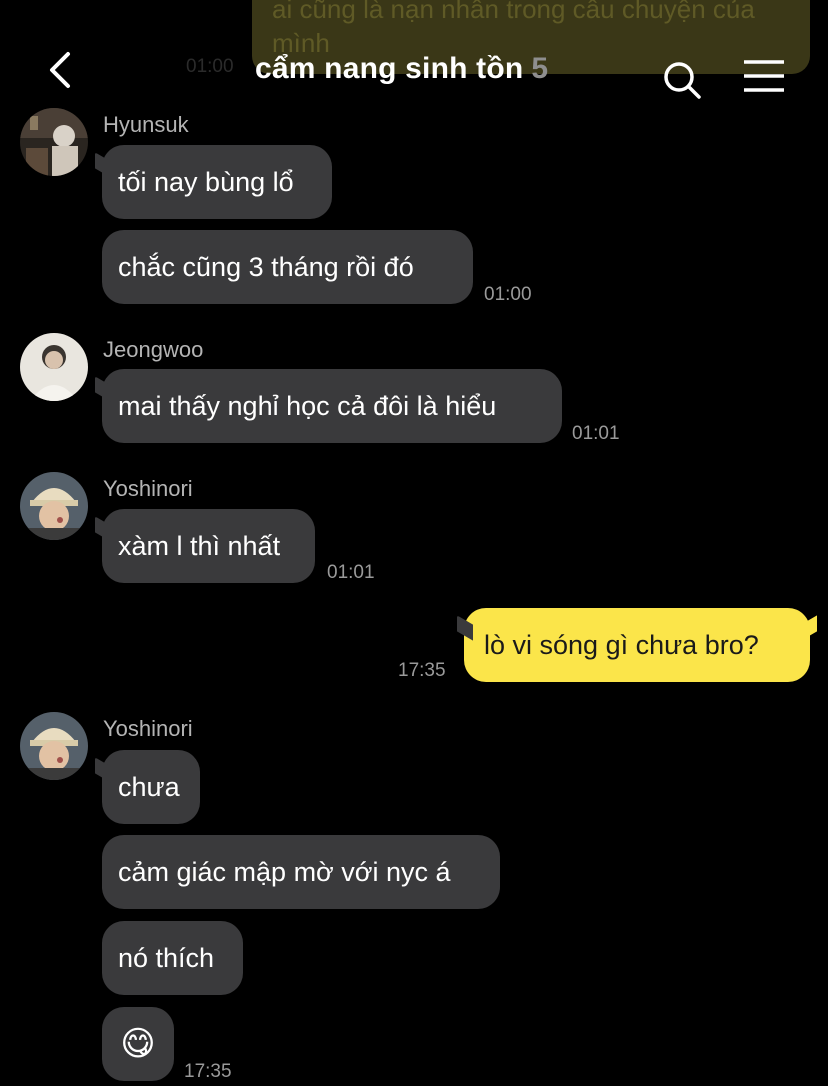 This screenshot has height=1086, width=828. Describe the element at coordinates (54, 367) in the screenshot. I see `avatar-jeongwoo` at that location.